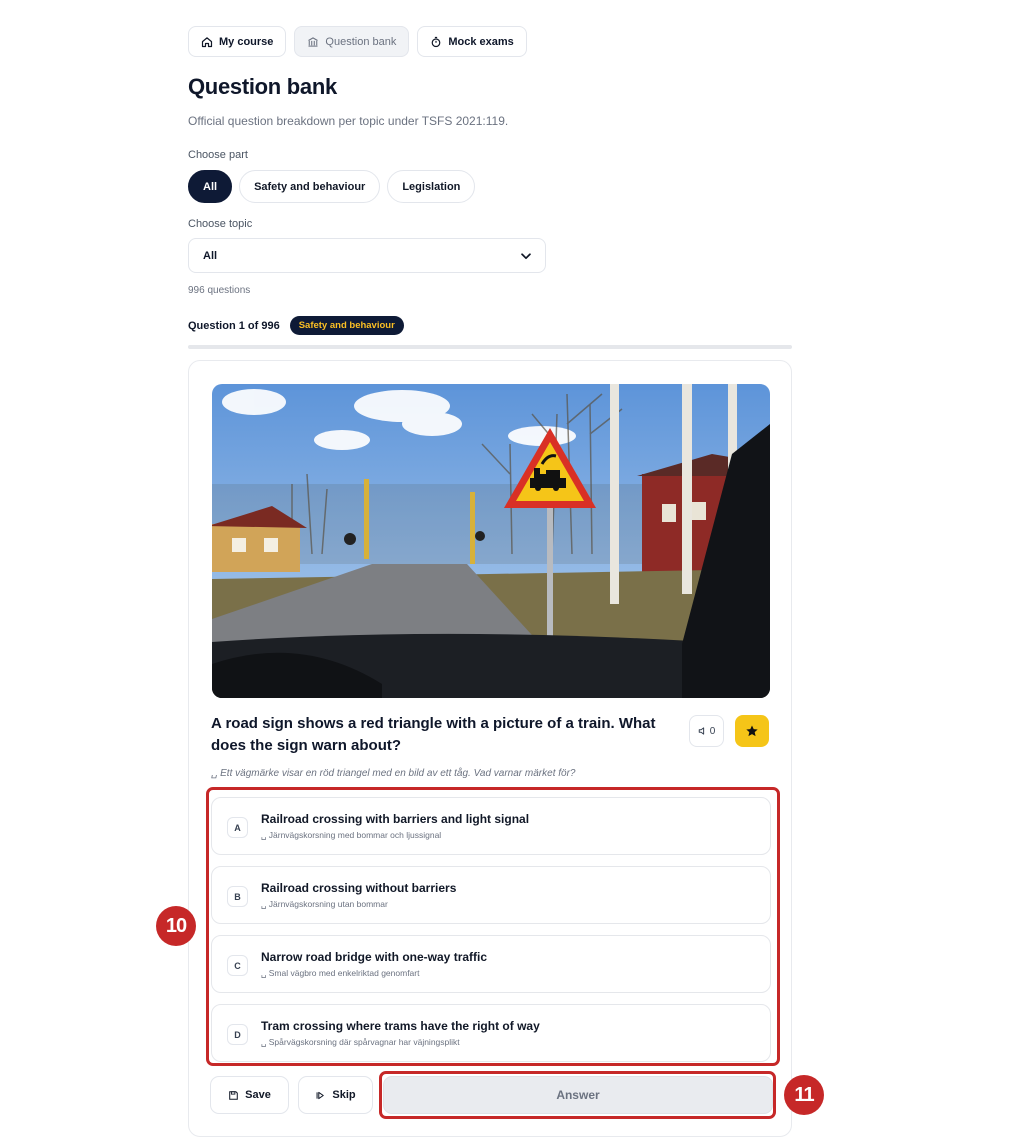 This screenshot has height=1140, width=1010. I want to click on part-chips: All Safety and behaviour Legislation, so click(332, 186).